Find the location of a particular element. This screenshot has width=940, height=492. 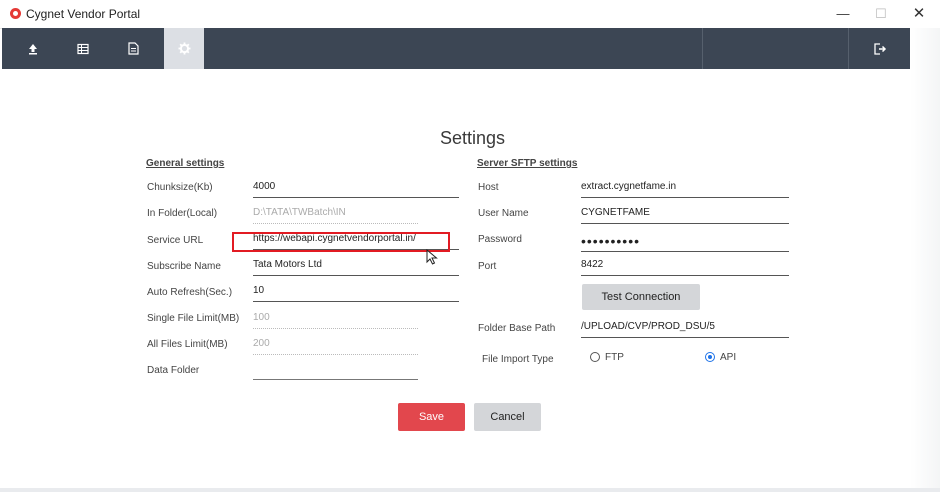

document-button is located at coordinates (133, 48).